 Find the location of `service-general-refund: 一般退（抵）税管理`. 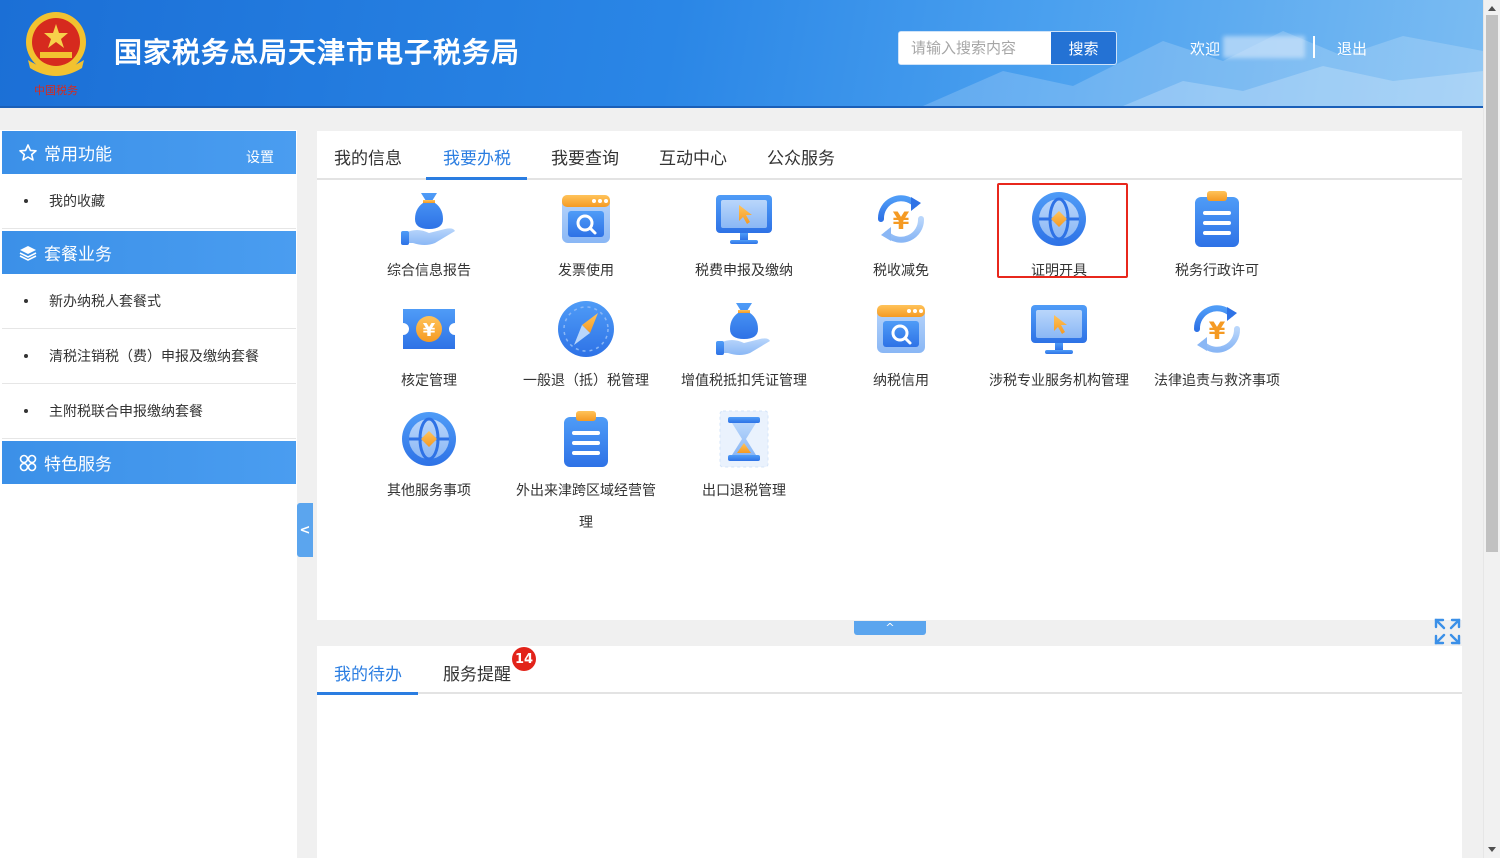

service-general-refund: 一般退（抵）税管理 is located at coordinates (586, 341).